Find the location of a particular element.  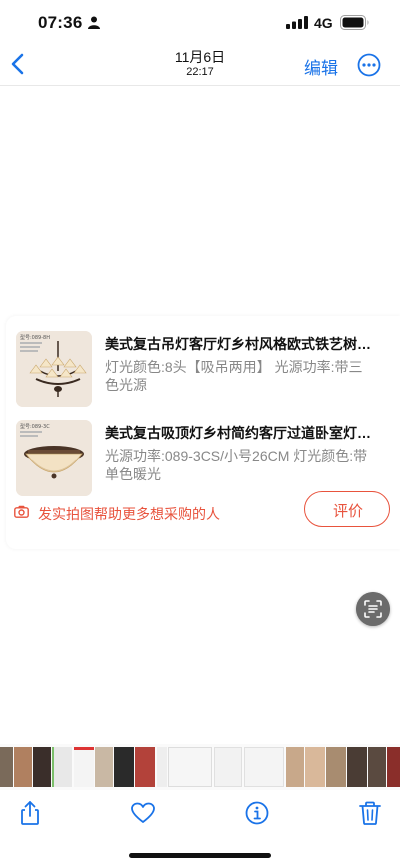

ceiling-lamp-image: 型号:089-3C is located at coordinates (54, 458).